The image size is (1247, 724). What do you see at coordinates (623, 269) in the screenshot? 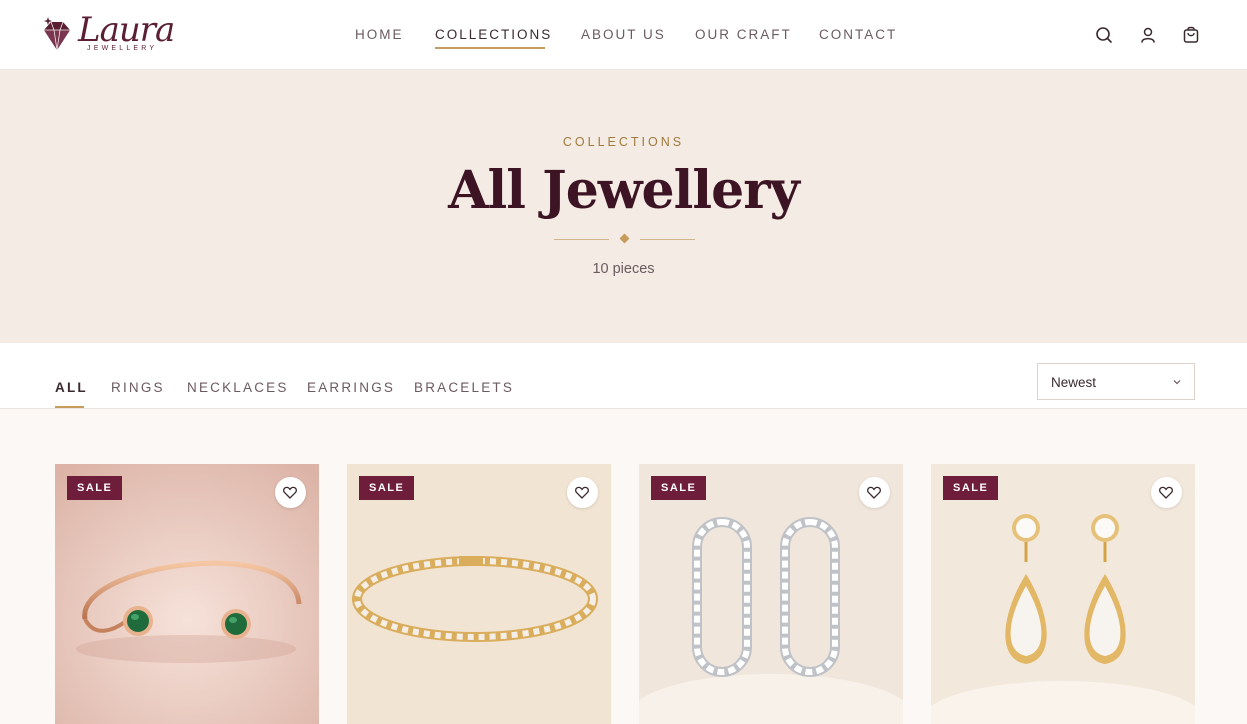
I see `piece-count: 10 pieces` at bounding box center [623, 269].